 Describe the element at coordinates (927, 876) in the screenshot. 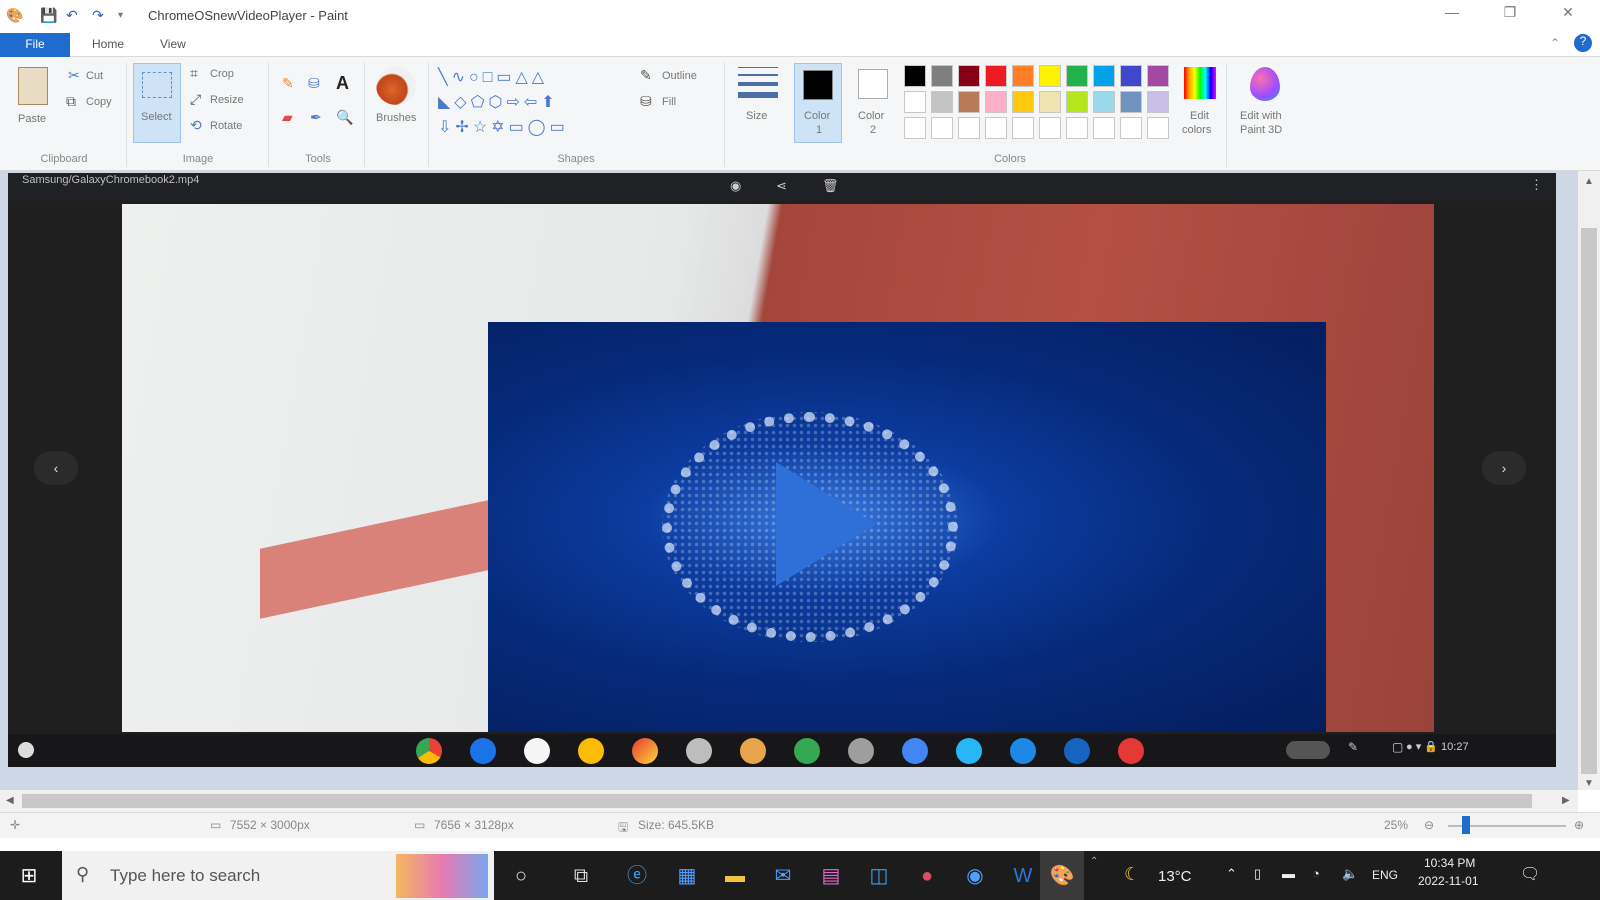

I see `record-icon: ●` at that location.